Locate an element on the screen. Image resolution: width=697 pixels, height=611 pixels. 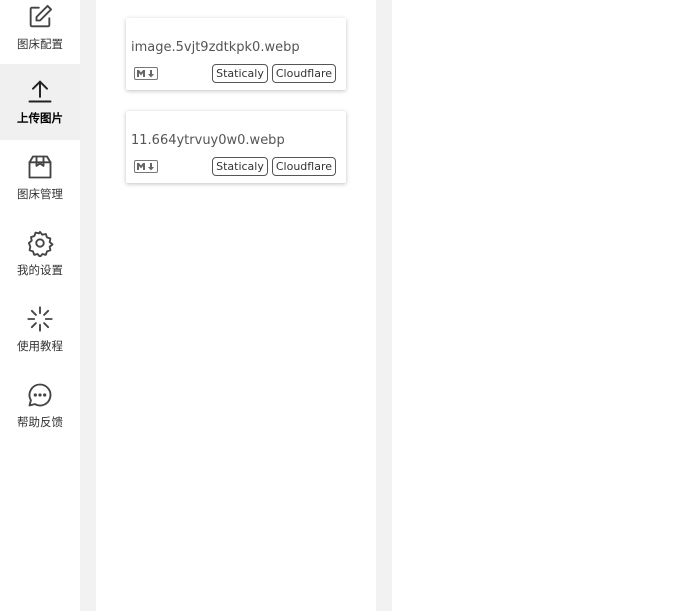
sidebar-item-image-host-manage: 图床管理 is located at coordinates (40, 178).